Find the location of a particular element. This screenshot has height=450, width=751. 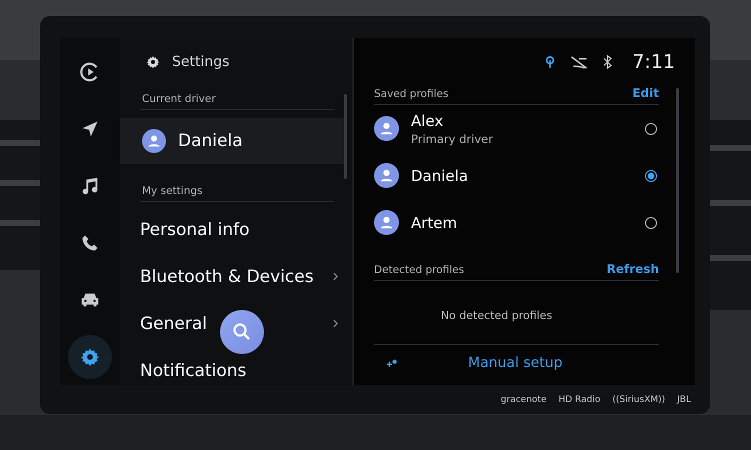

brand-logo: ((SiriusXM)) is located at coordinates (639, 399).